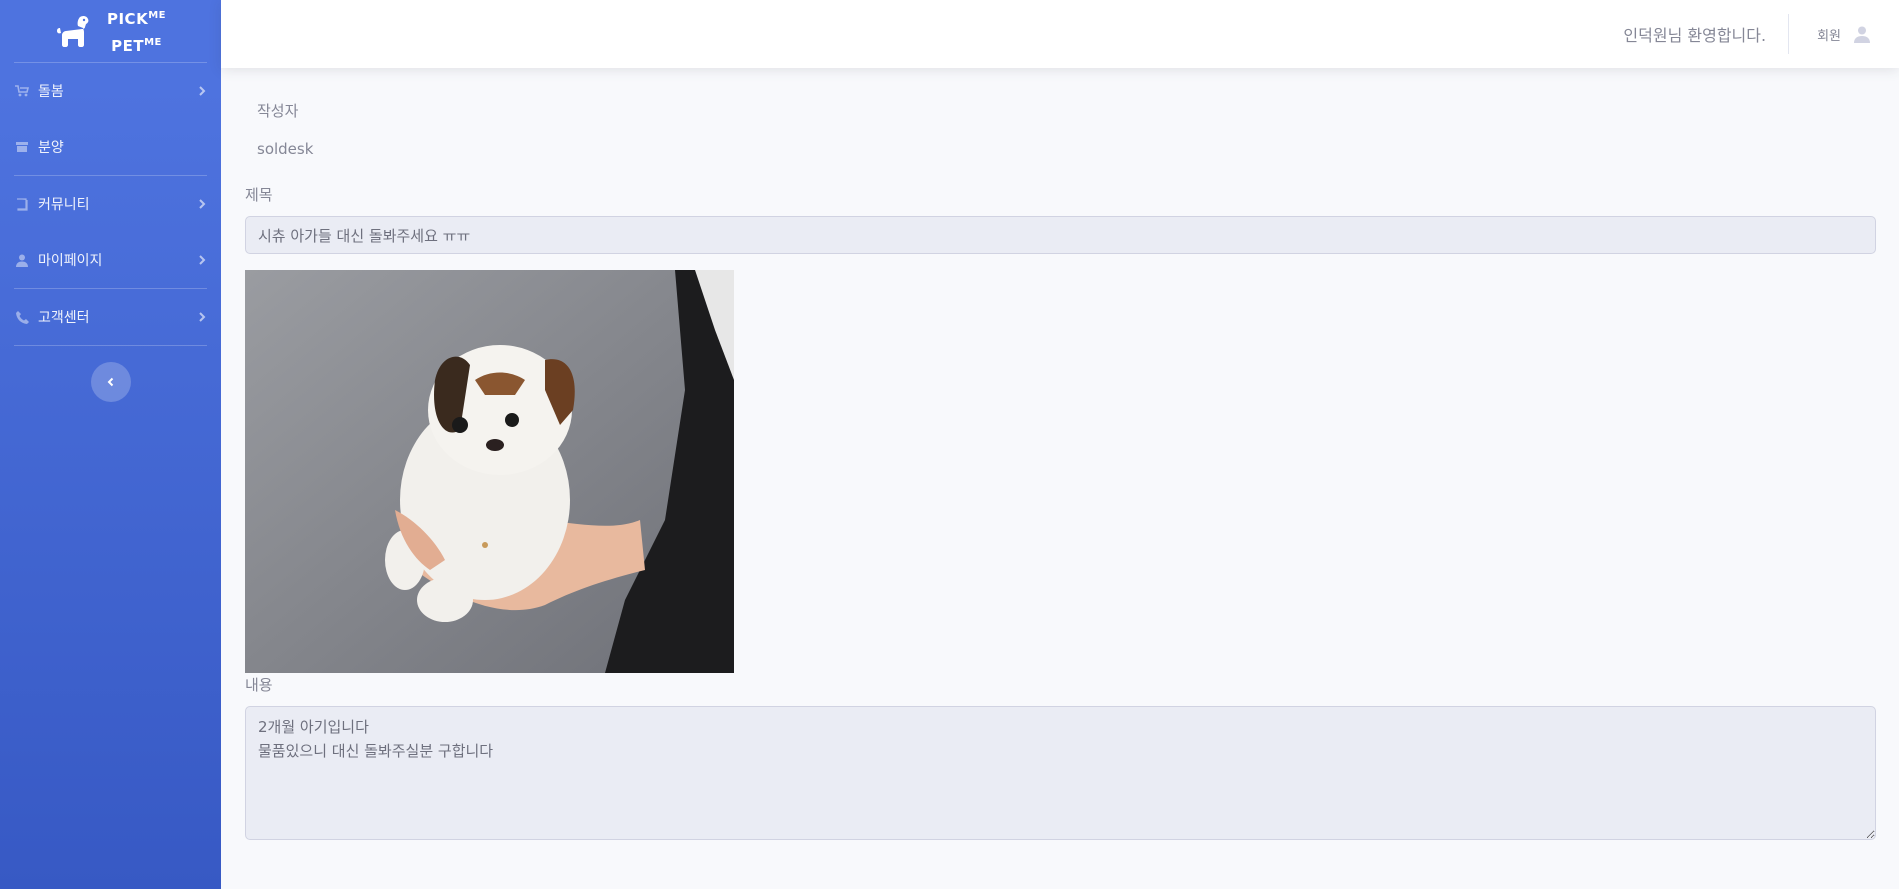 The width and height of the screenshot is (1899, 889). What do you see at coordinates (110, 444) in the screenshot?
I see `sidebar: PICKME PETME 돌봄 분양 커뮤니티 마이페이지 고객센터` at bounding box center [110, 444].